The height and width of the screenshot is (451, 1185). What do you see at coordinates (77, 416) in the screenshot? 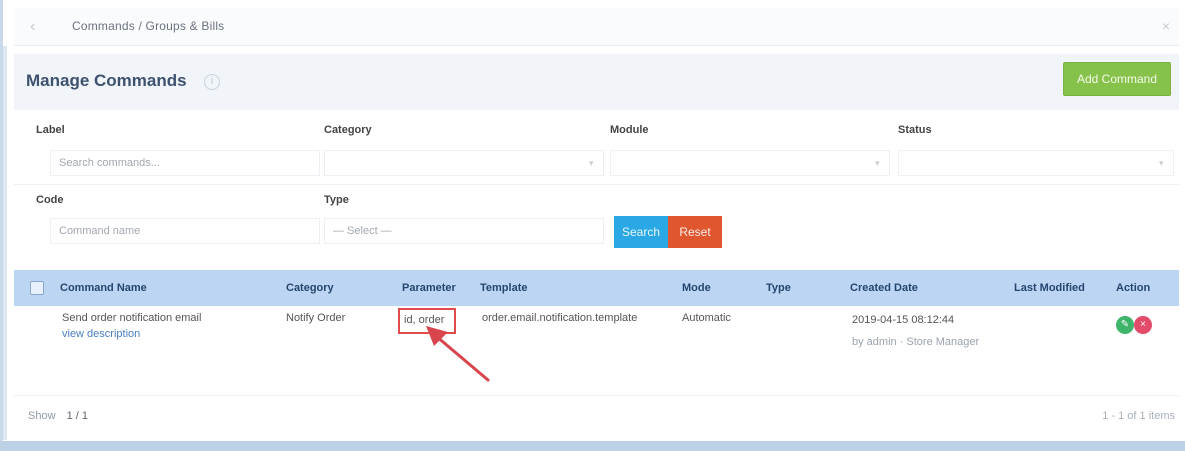
I see `page-indicator: 1 / 1` at bounding box center [77, 416].